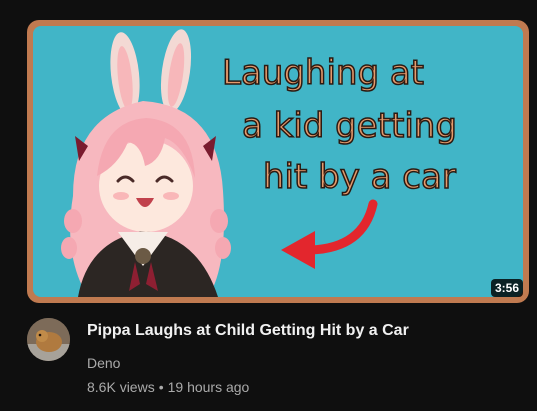 This screenshot has height=411, width=537. Describe the element at coordinates (121, 387) in the screenshot. I see `view-count: 8.6K views` at that location.